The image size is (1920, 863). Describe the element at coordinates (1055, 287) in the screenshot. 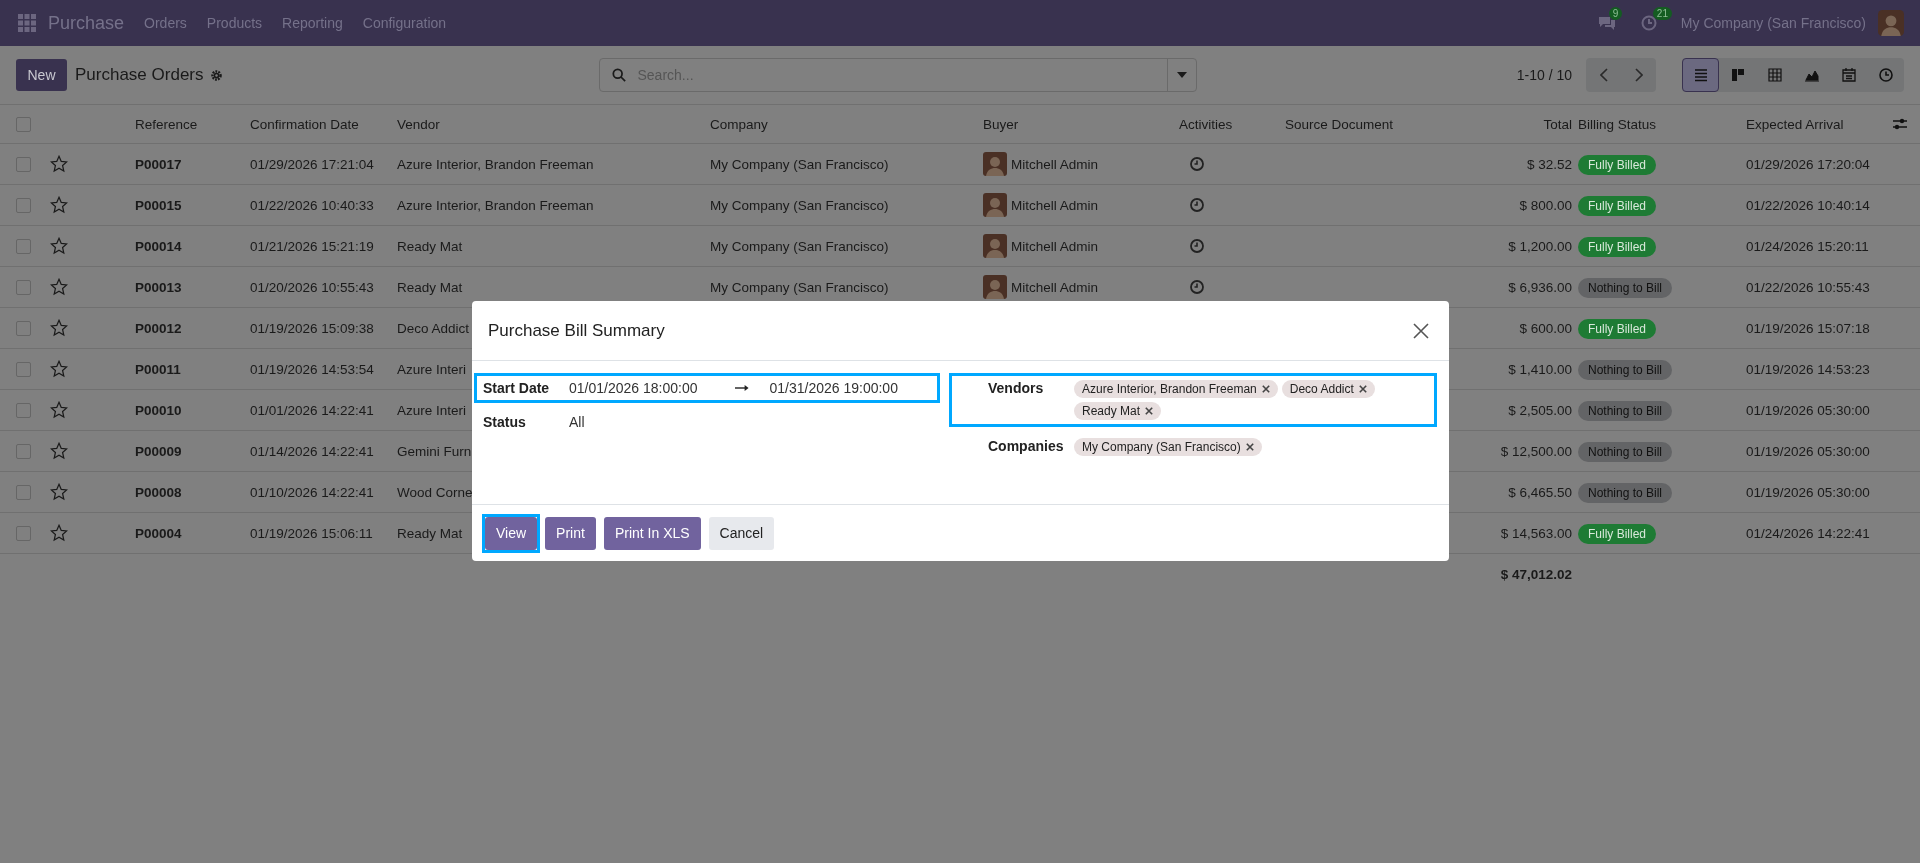

I see `buyer-name: Mitchell Admin` at that location.